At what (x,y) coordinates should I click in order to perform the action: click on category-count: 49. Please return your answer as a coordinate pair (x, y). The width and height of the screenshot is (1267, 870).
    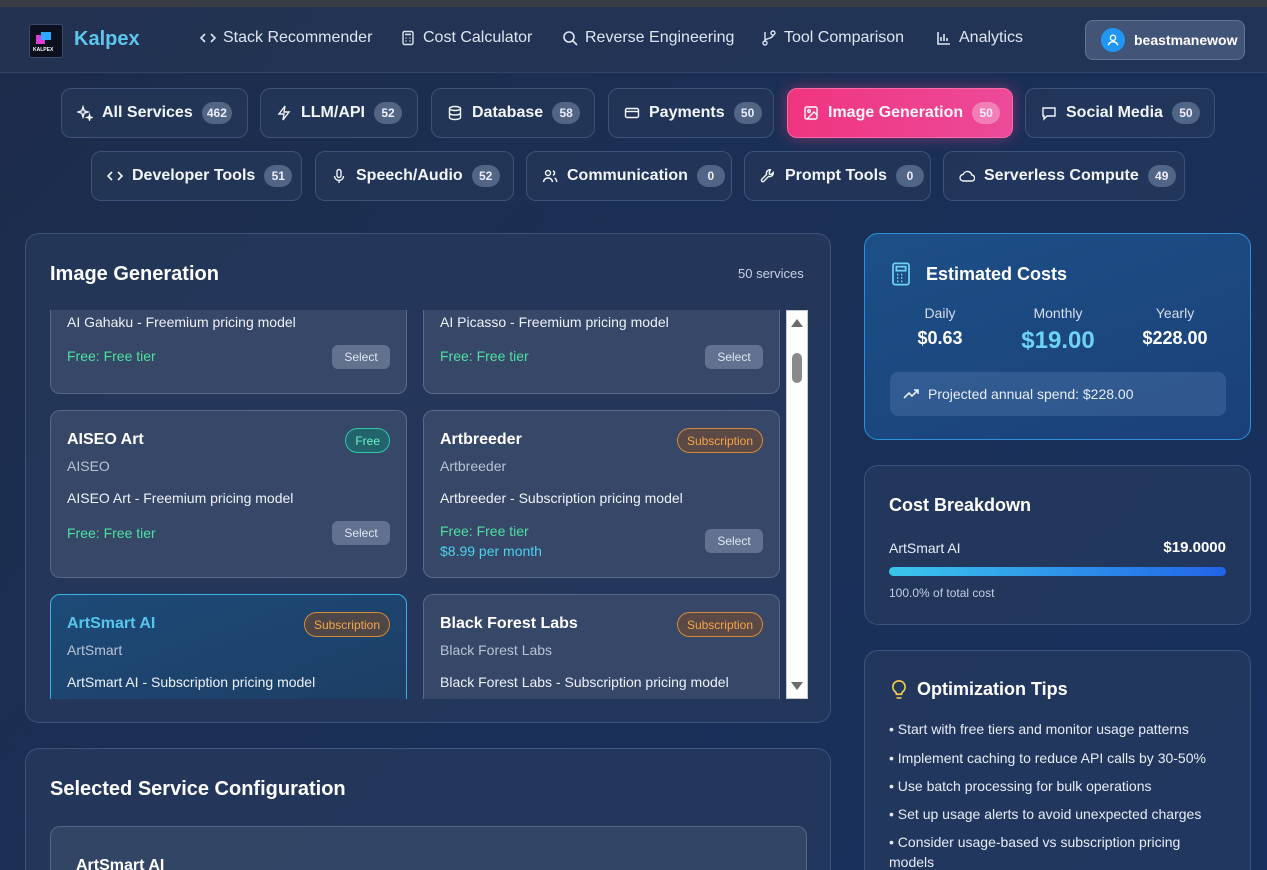
    Looking at the image, I should click on (1161, 176).